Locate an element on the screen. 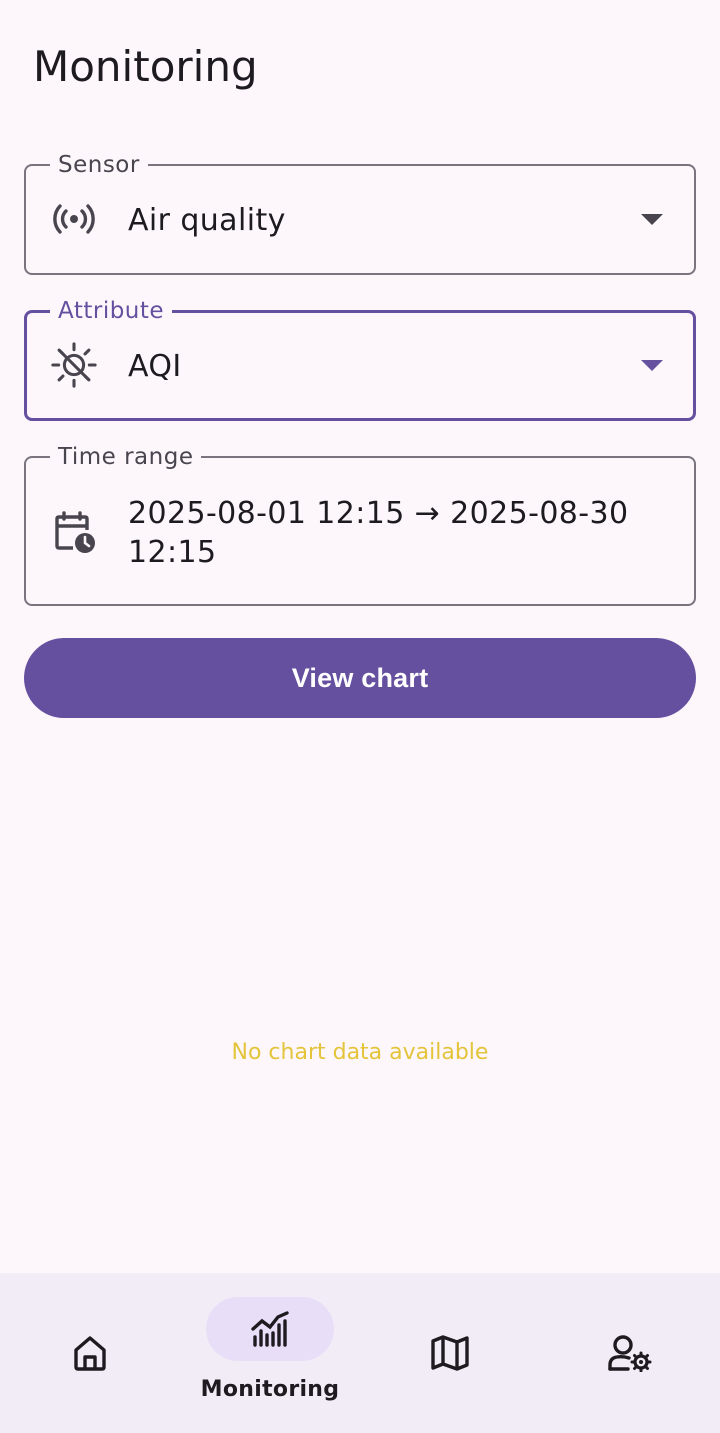 Image resolution: width=720 pixels, height=1433 pixels. attribute-dropdown: Attribute AQI is located at coordinates (360, 359).